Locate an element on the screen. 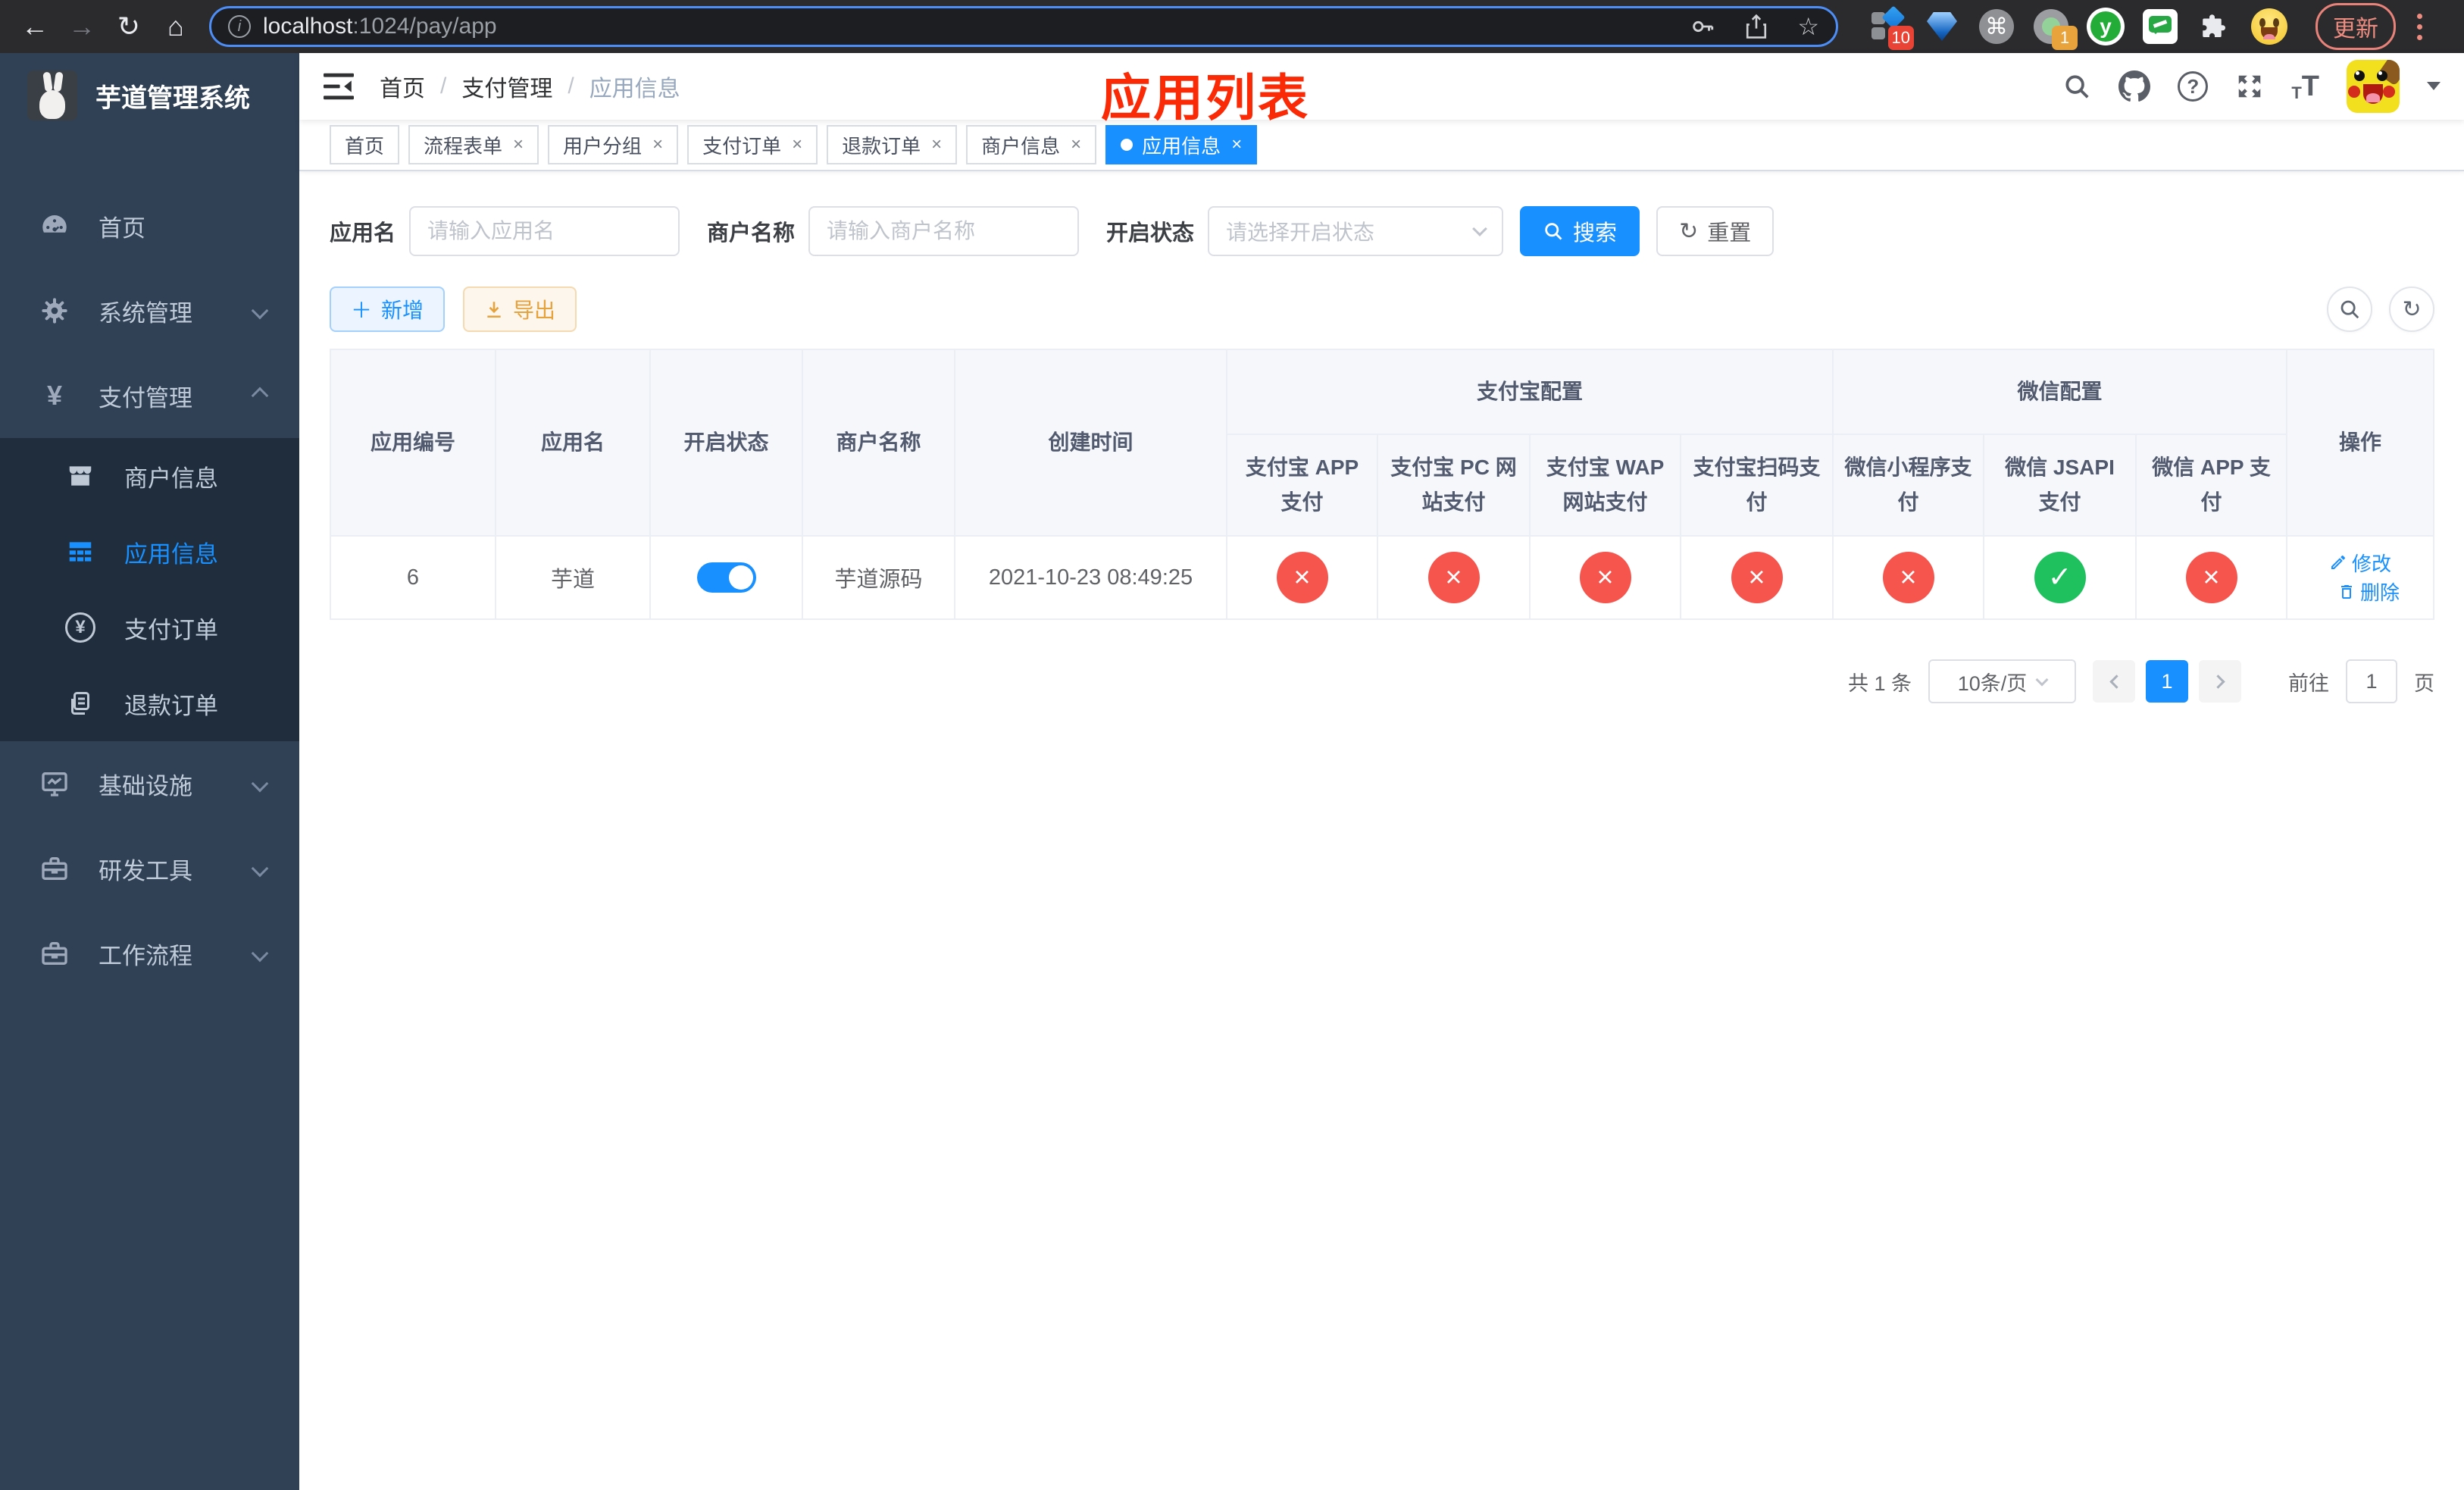  status-toggle is located at coordinates (726, 577).